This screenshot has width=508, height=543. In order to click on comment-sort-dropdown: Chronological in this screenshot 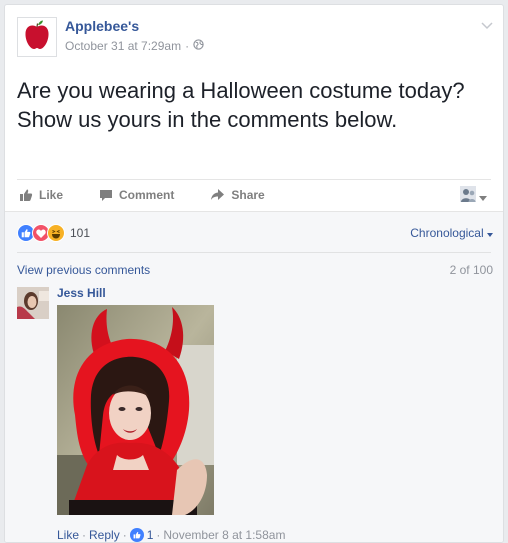, I will do `click(451, 233)`.